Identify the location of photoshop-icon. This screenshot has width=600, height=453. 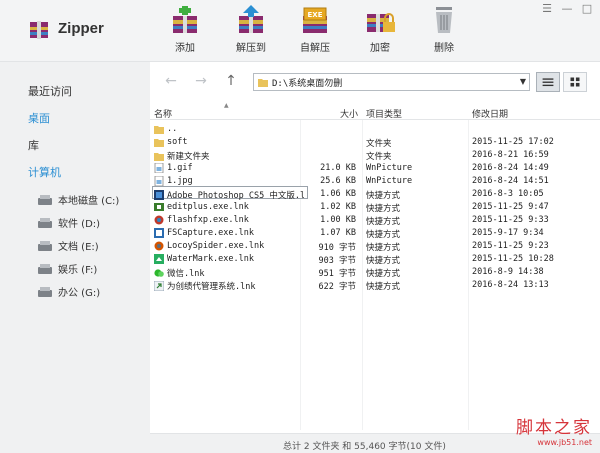
(159, 195).